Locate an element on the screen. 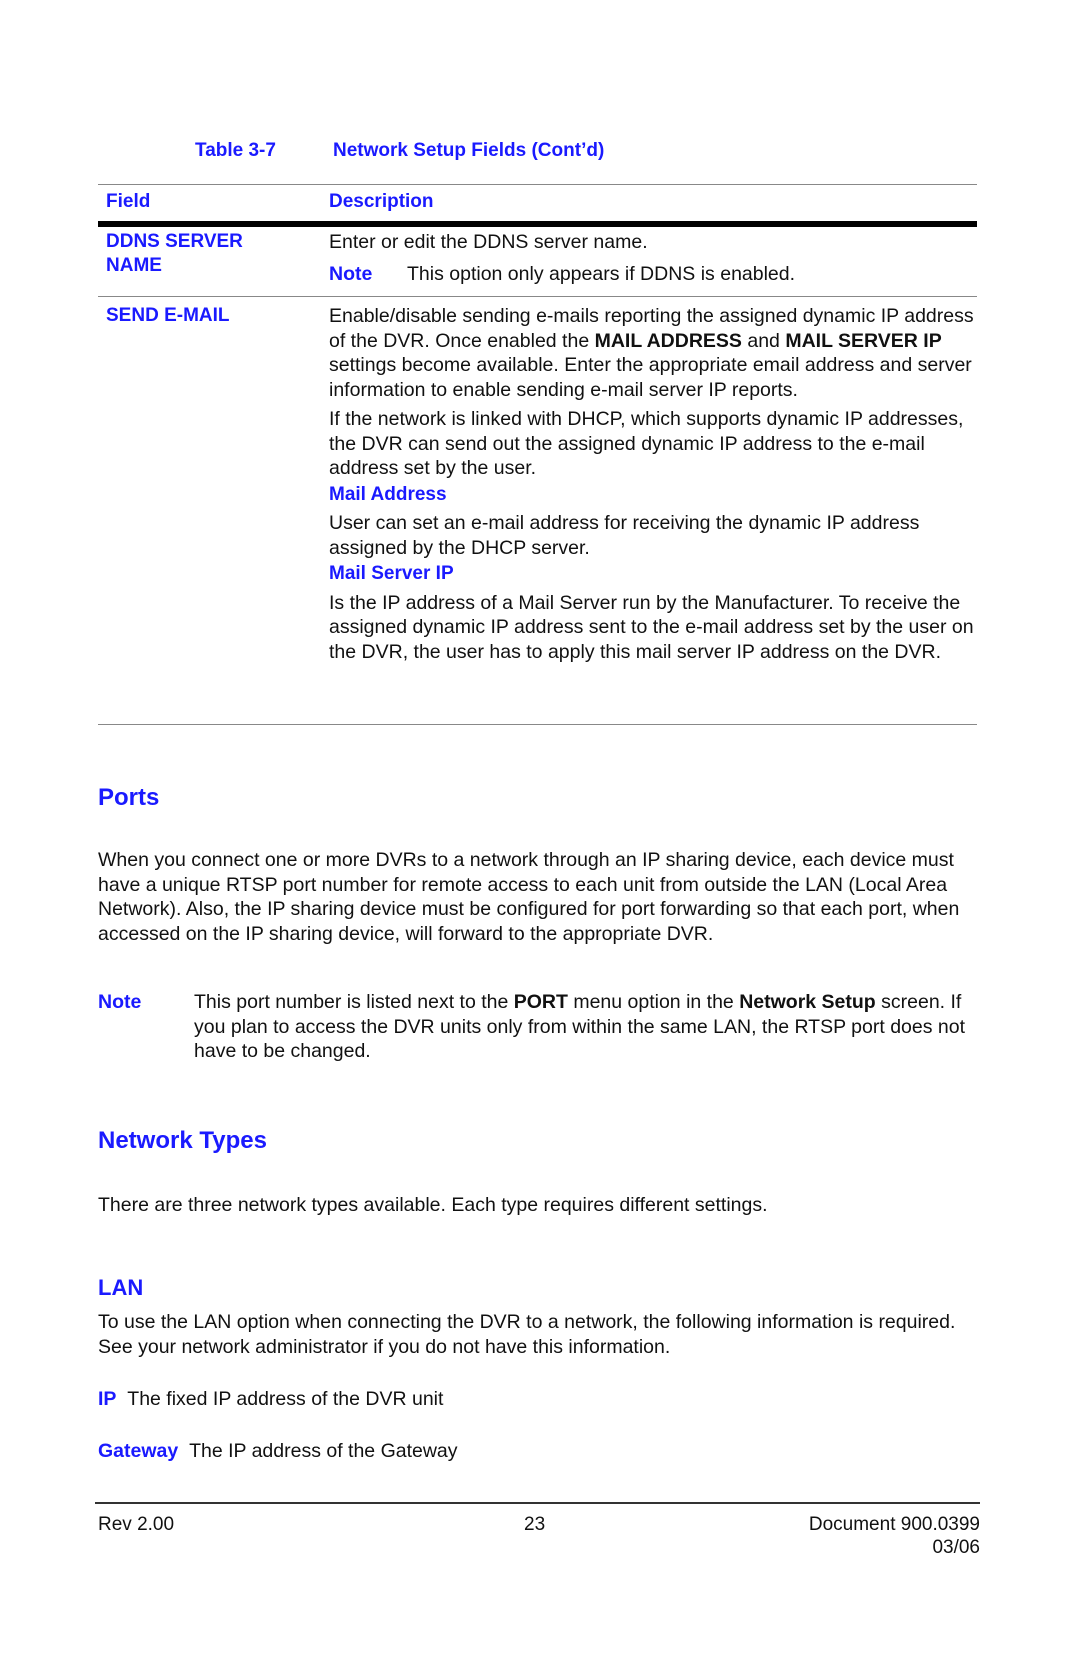  lan-item-text: The fixed IP address of the DVR unit is located at coordinates (285, 1399).